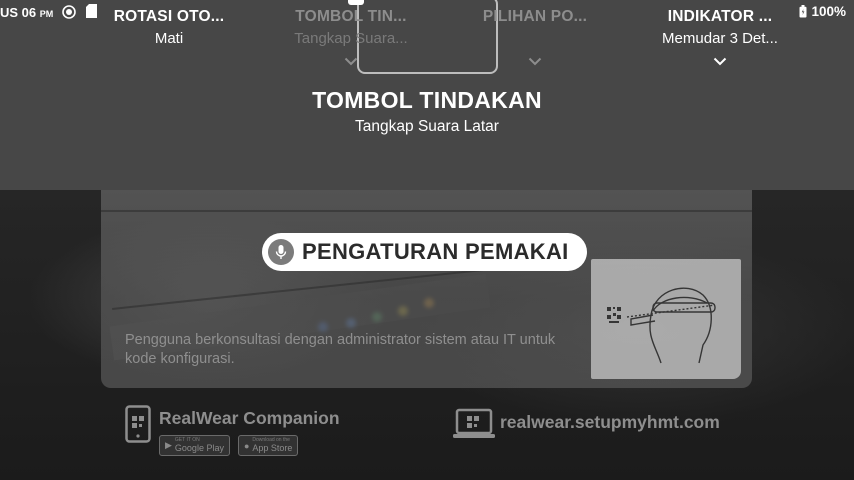 The image size is (854, 480). Describe the element at coordinates (69, 12) in the screenshot. I see `location-icon` at that location.